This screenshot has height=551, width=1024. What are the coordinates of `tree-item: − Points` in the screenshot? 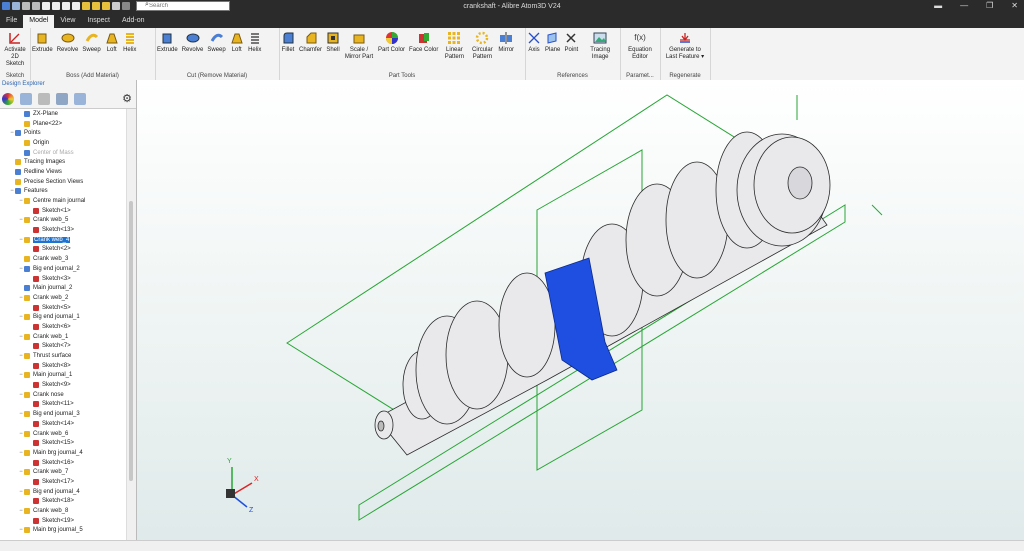 It's located at (63, 133).